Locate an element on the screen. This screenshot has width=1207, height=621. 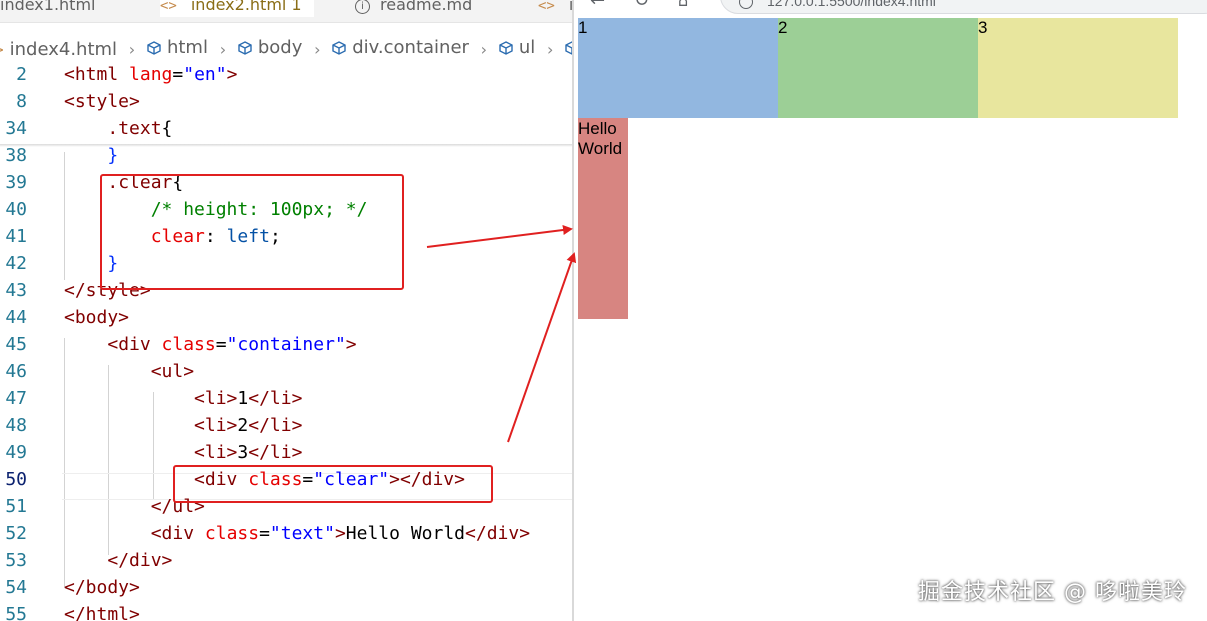
line-number: 34 is located at coordinates (16, 128).